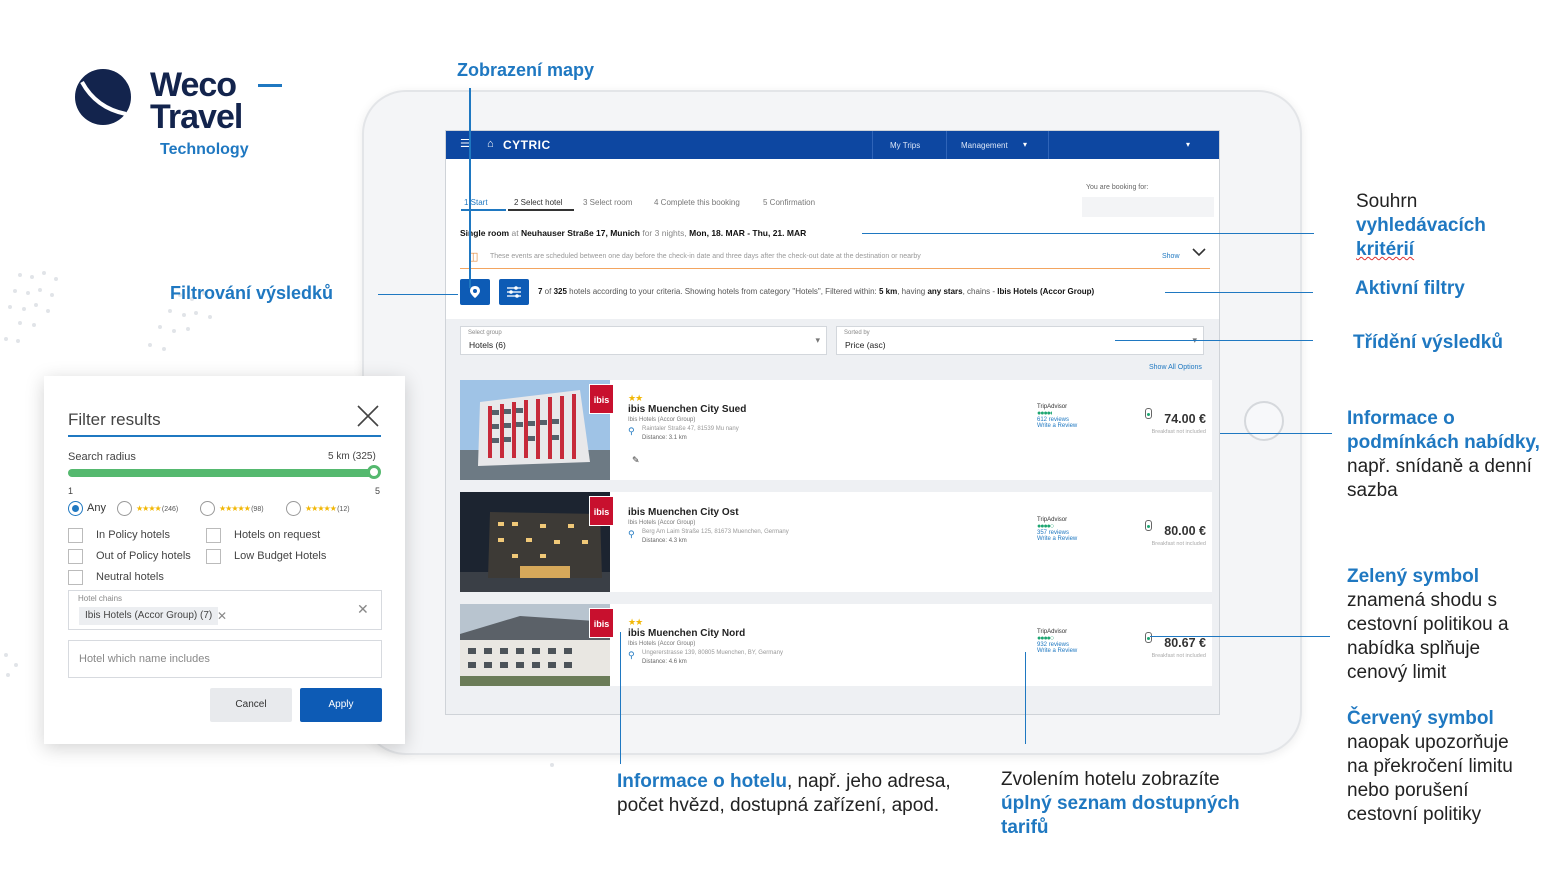  What do you see at coordinates (817, 340) in the screenshot?
I see `chevron-down-icon: ▾` at bounding box center [817, 340].